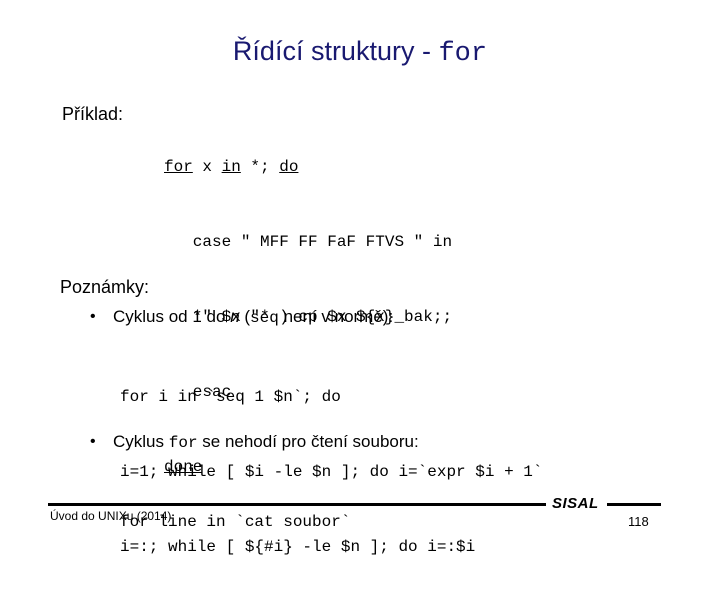  Describe the element at coordinates (260, 167) in the screenshot. I see `example-glob: *;` at that location.